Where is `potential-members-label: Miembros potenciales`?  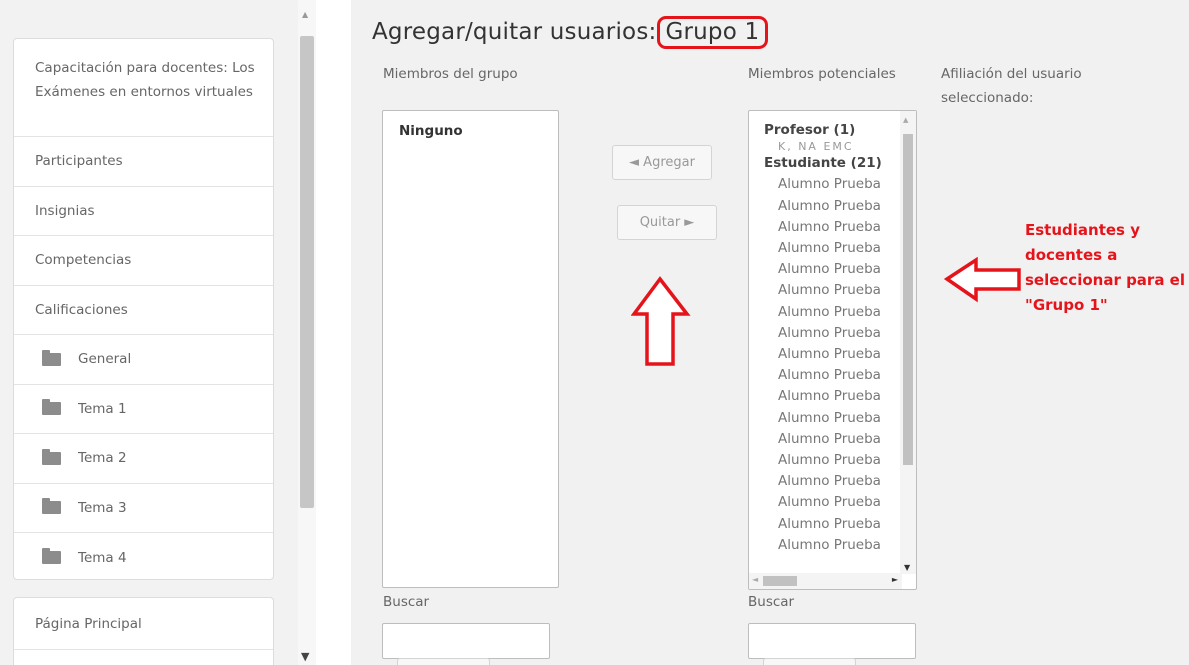 potential-members-label: Miembros potenciales is located at coordinates (822, 74).